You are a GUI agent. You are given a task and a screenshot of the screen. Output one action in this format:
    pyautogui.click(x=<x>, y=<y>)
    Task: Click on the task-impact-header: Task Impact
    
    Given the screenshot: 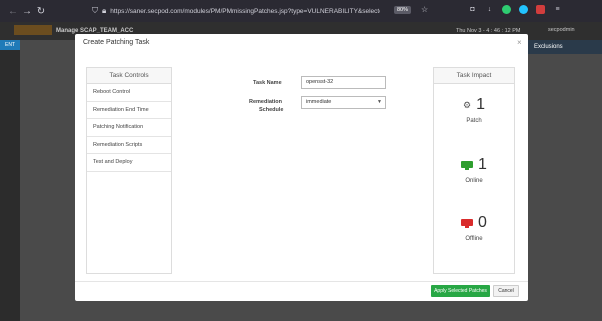 What is the action you would take?
    pyautogui.click(x=474, y=76)
    